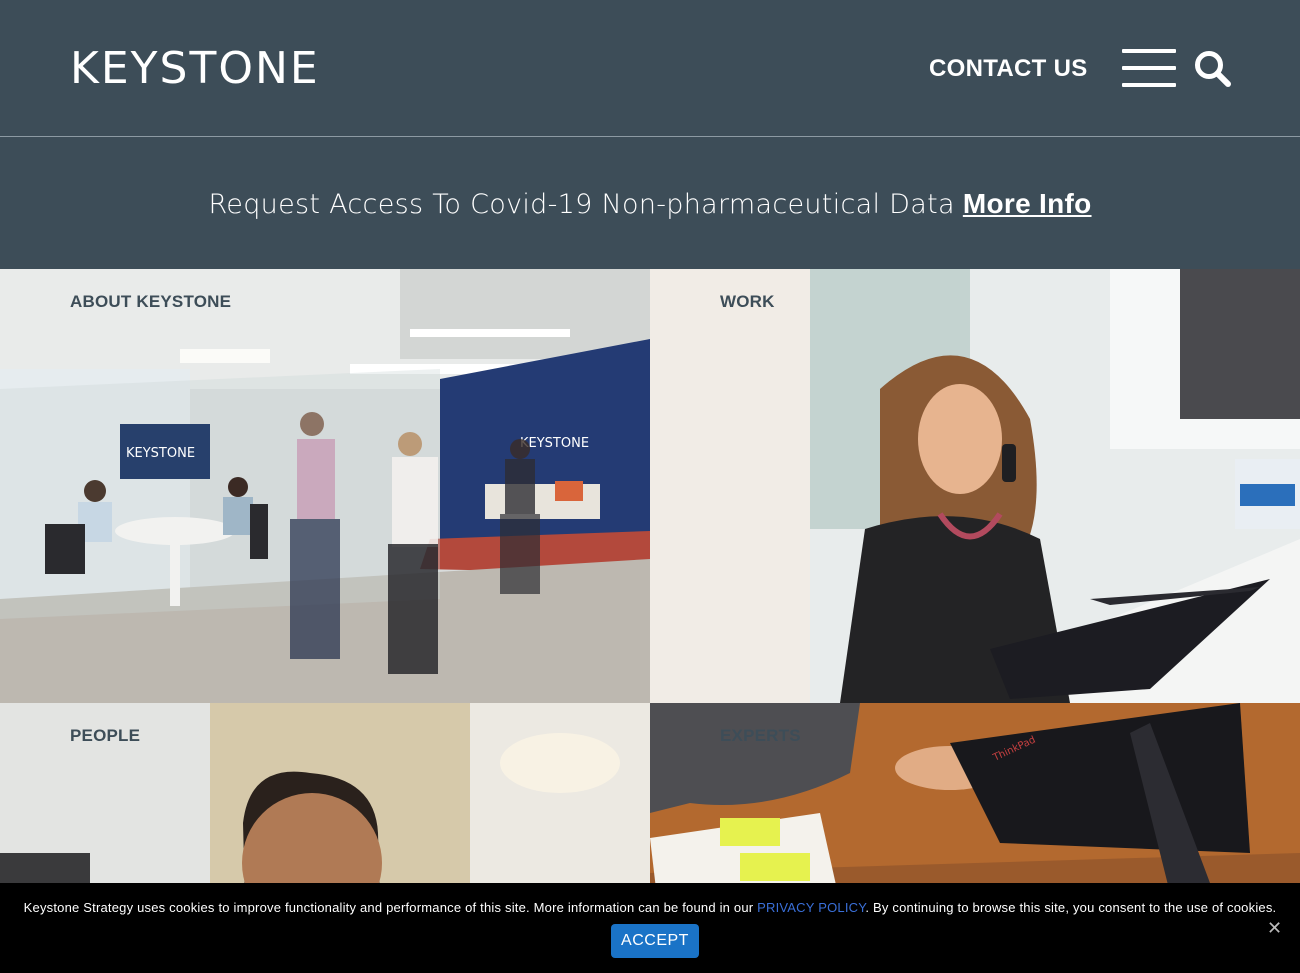 Image resolution: width=1300 pixels, height=973 pixels. Describe the element at coordinates (1027, 203) in the screenshot. I see `more-info-link: More Info` at that location.